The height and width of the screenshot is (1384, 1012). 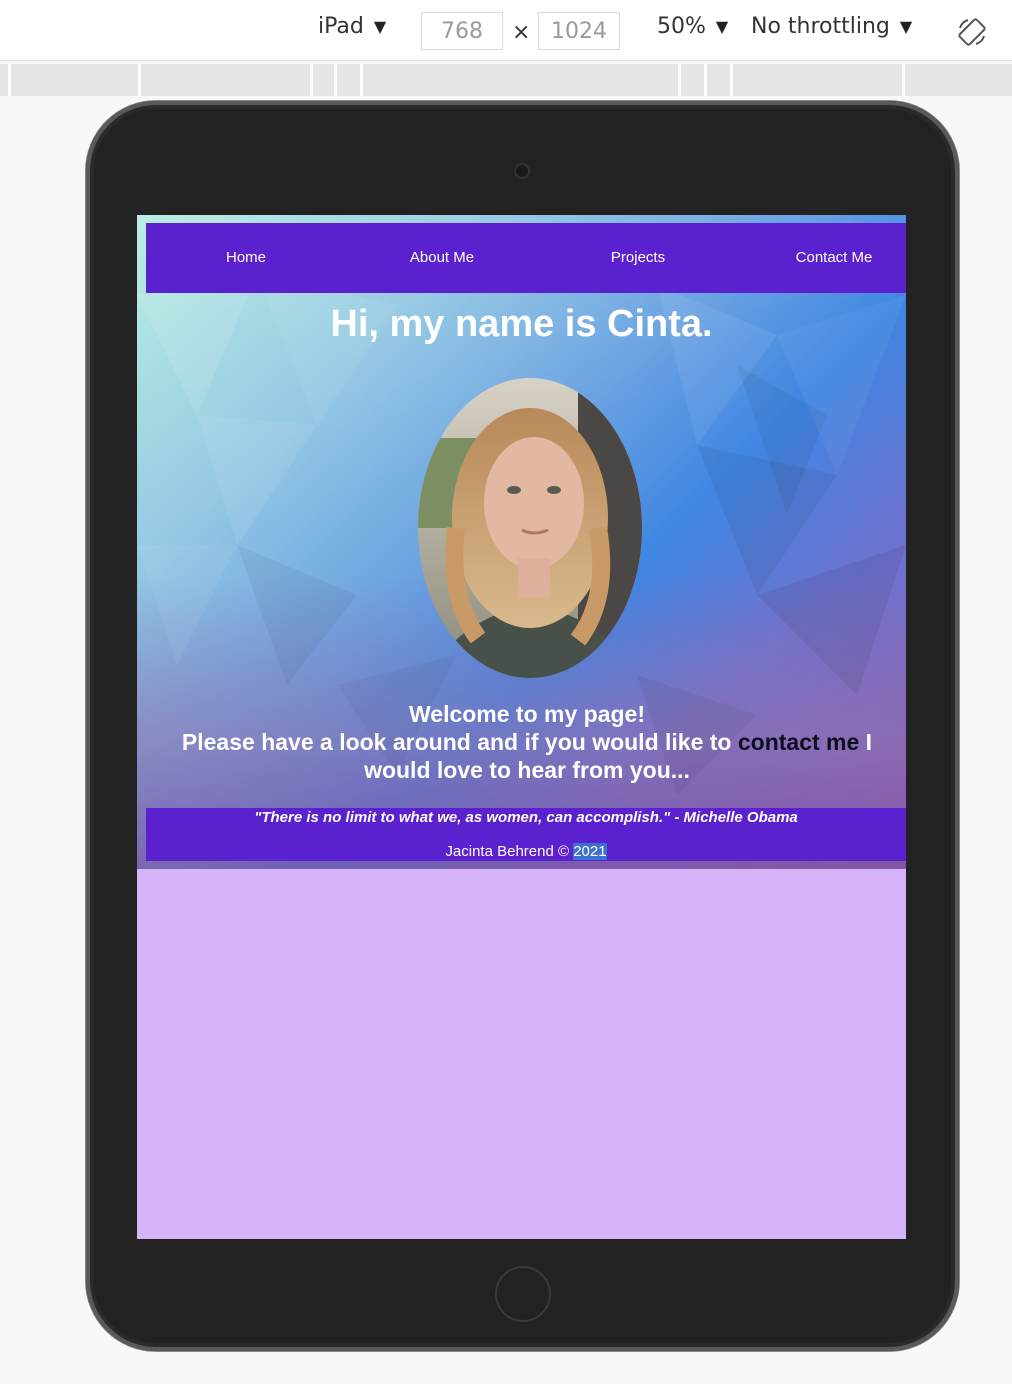 I want to click on throttling-dropdown-icon: ▼, so click(x=906, y=26).